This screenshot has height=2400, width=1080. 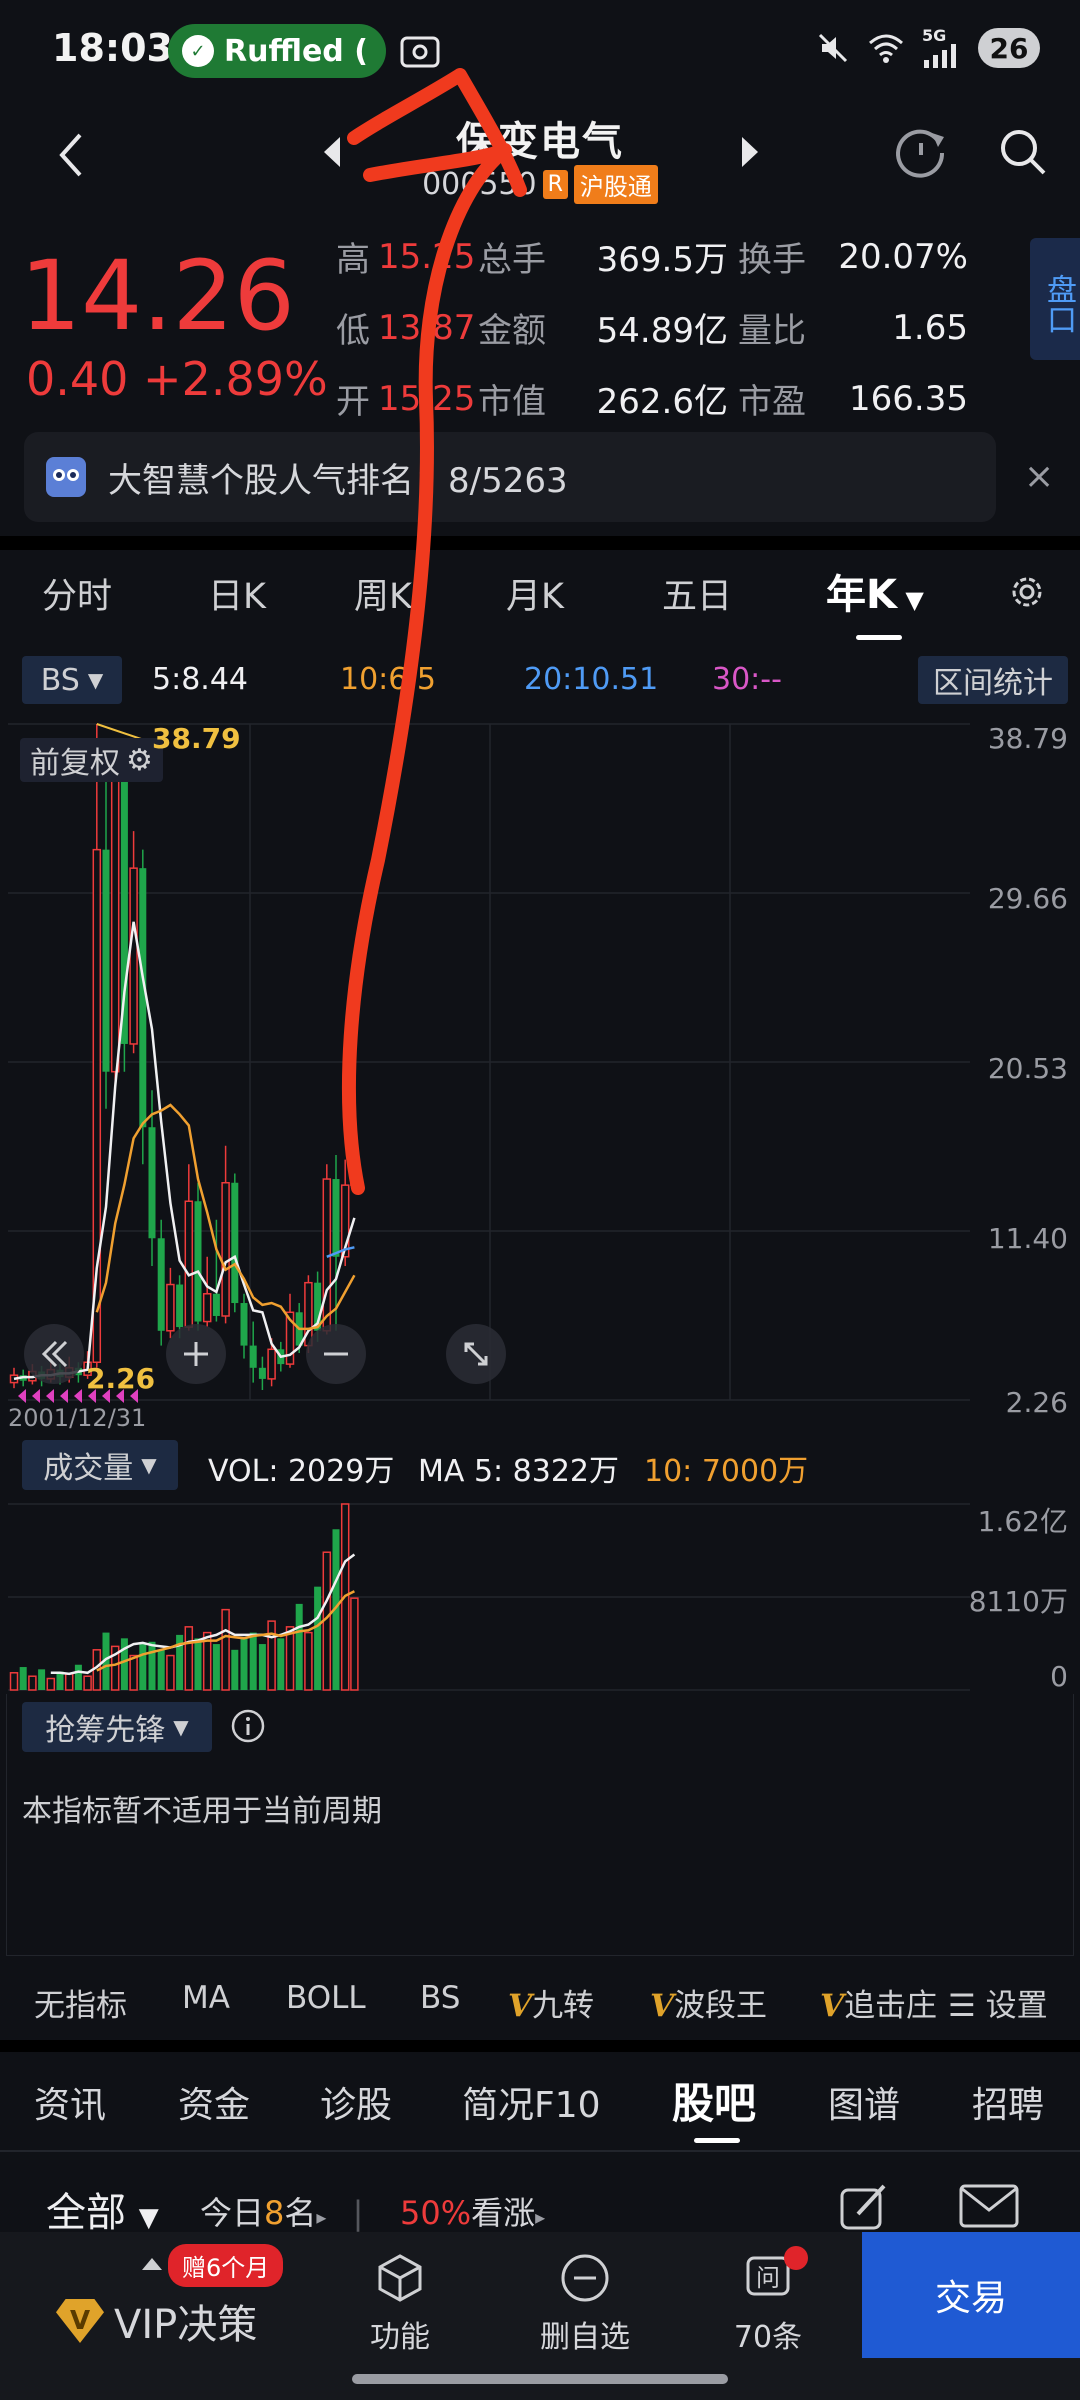 I want to click on popularity-banner: 大智慧个股人气排名：8/5263, so click(x=510, y=477).